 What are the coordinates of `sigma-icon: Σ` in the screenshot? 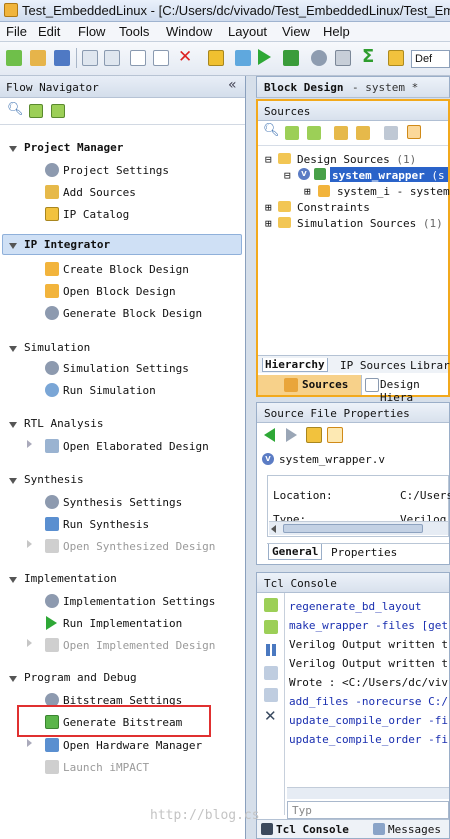 It's located at (368, 56).